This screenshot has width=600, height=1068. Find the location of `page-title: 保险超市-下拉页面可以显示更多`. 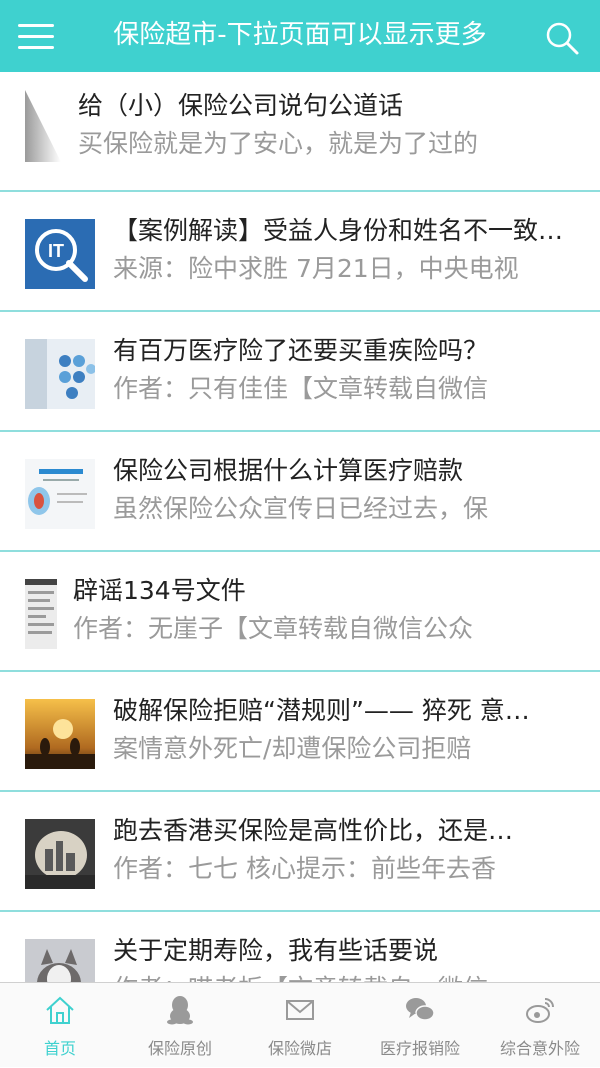

page-title: 保险超市-下拉页面可以显示更多 is located at coordinates (300, 35).